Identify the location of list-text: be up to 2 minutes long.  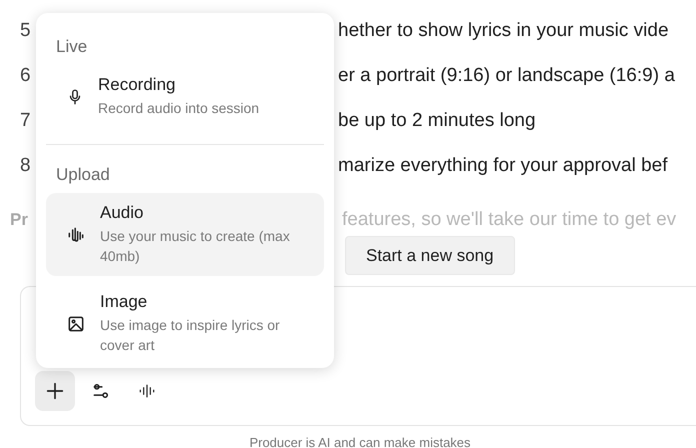
(437, 121).